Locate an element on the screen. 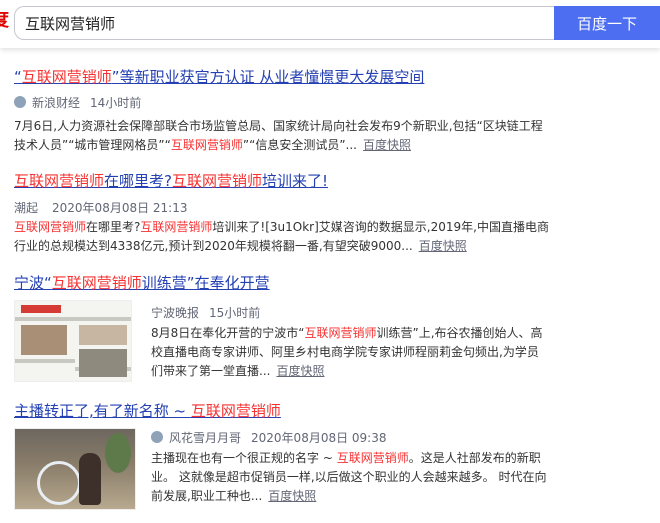  livestream-photo-thumbnail is located at coordinates (75, 469).